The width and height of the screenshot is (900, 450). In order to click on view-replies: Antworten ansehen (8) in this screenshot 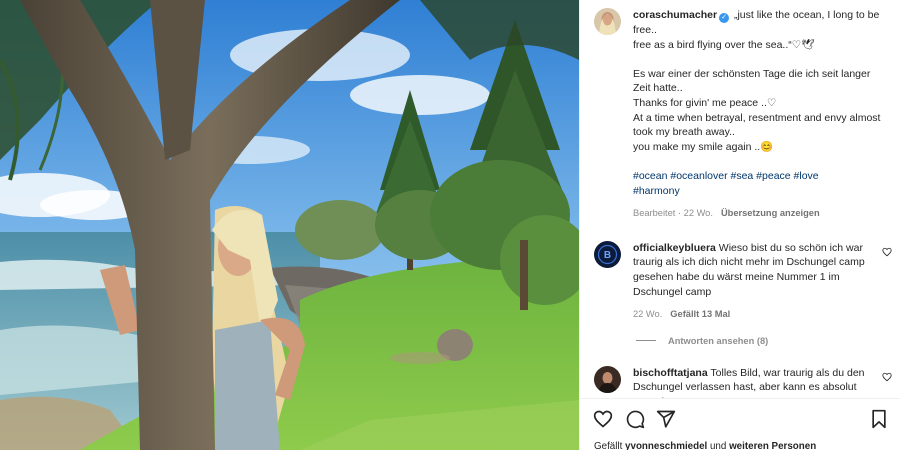, I will do `click(768, 341)`.